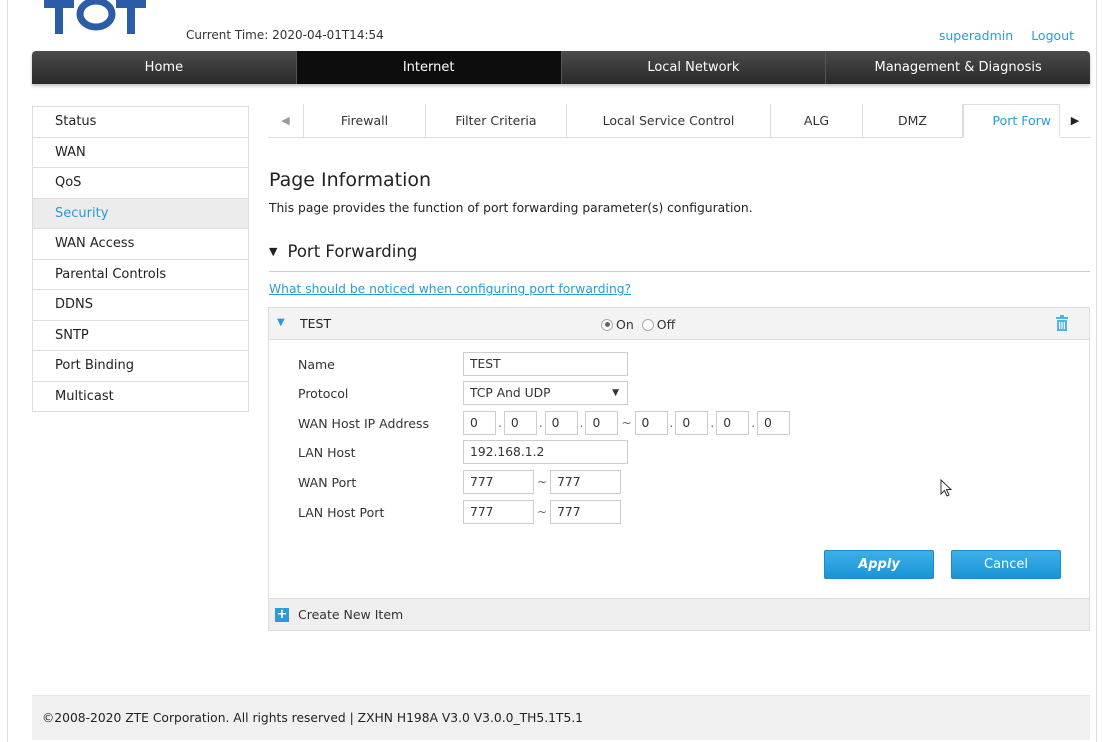 This screenshot has height=742, width=1102. Describe the element at coordinates (545, 364) in the screenshot. I see `name-input: TEST` at that location.